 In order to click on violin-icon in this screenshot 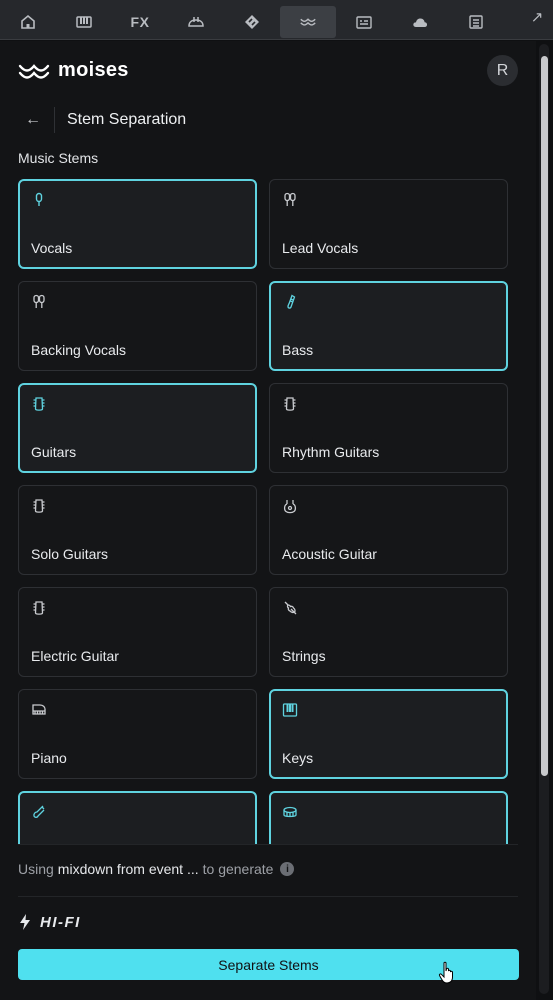, I will do `click(290, 608)`.